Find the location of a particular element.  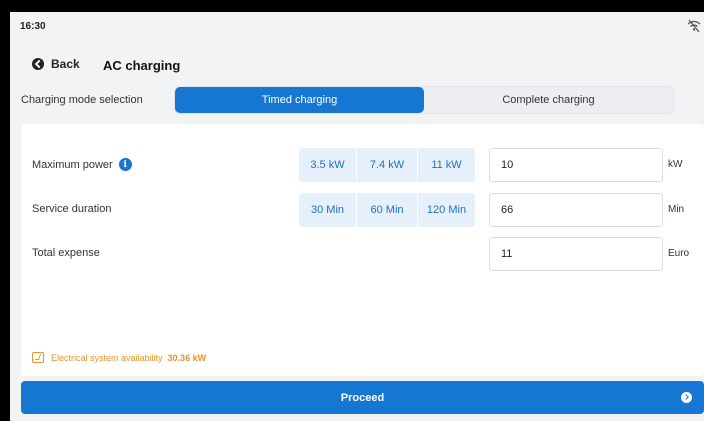

charging-mode-label: Charging mode selection is located at coordinates (82, 100).